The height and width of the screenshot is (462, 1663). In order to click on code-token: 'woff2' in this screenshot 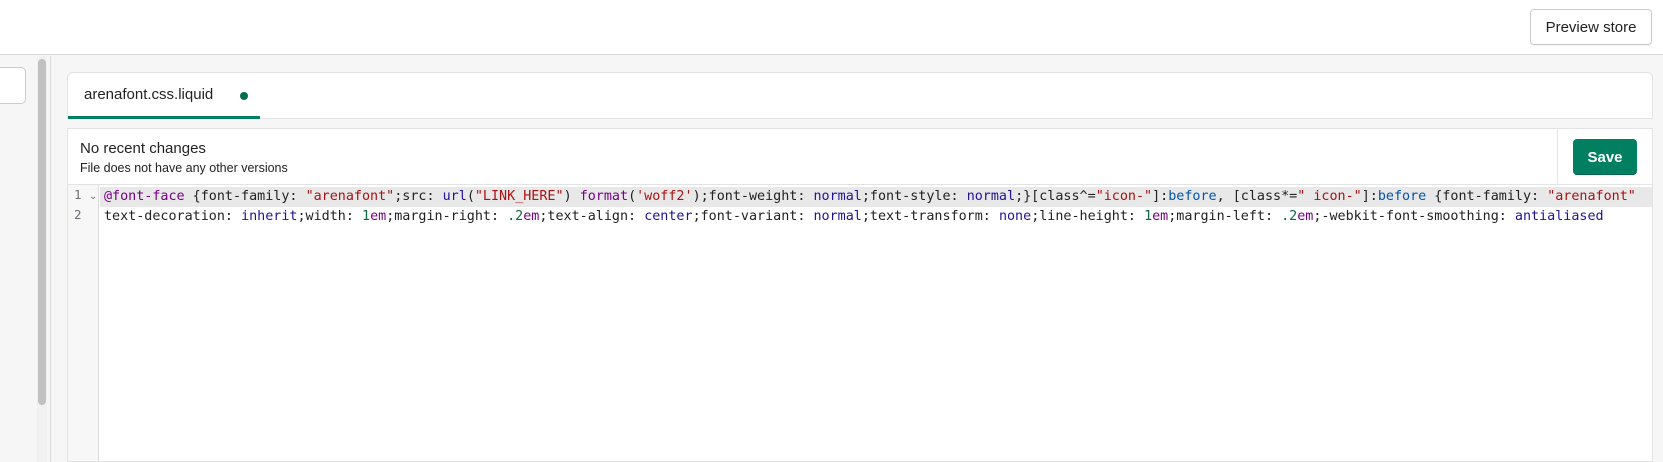, I will do `click(664, 196)`.